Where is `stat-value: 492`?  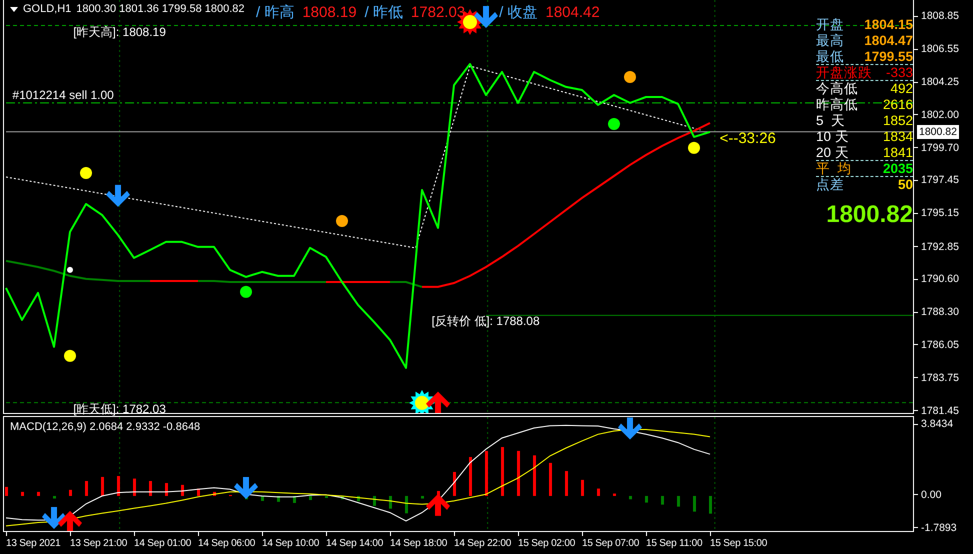 stat-value: 492 is located at coordinates (901, 88).